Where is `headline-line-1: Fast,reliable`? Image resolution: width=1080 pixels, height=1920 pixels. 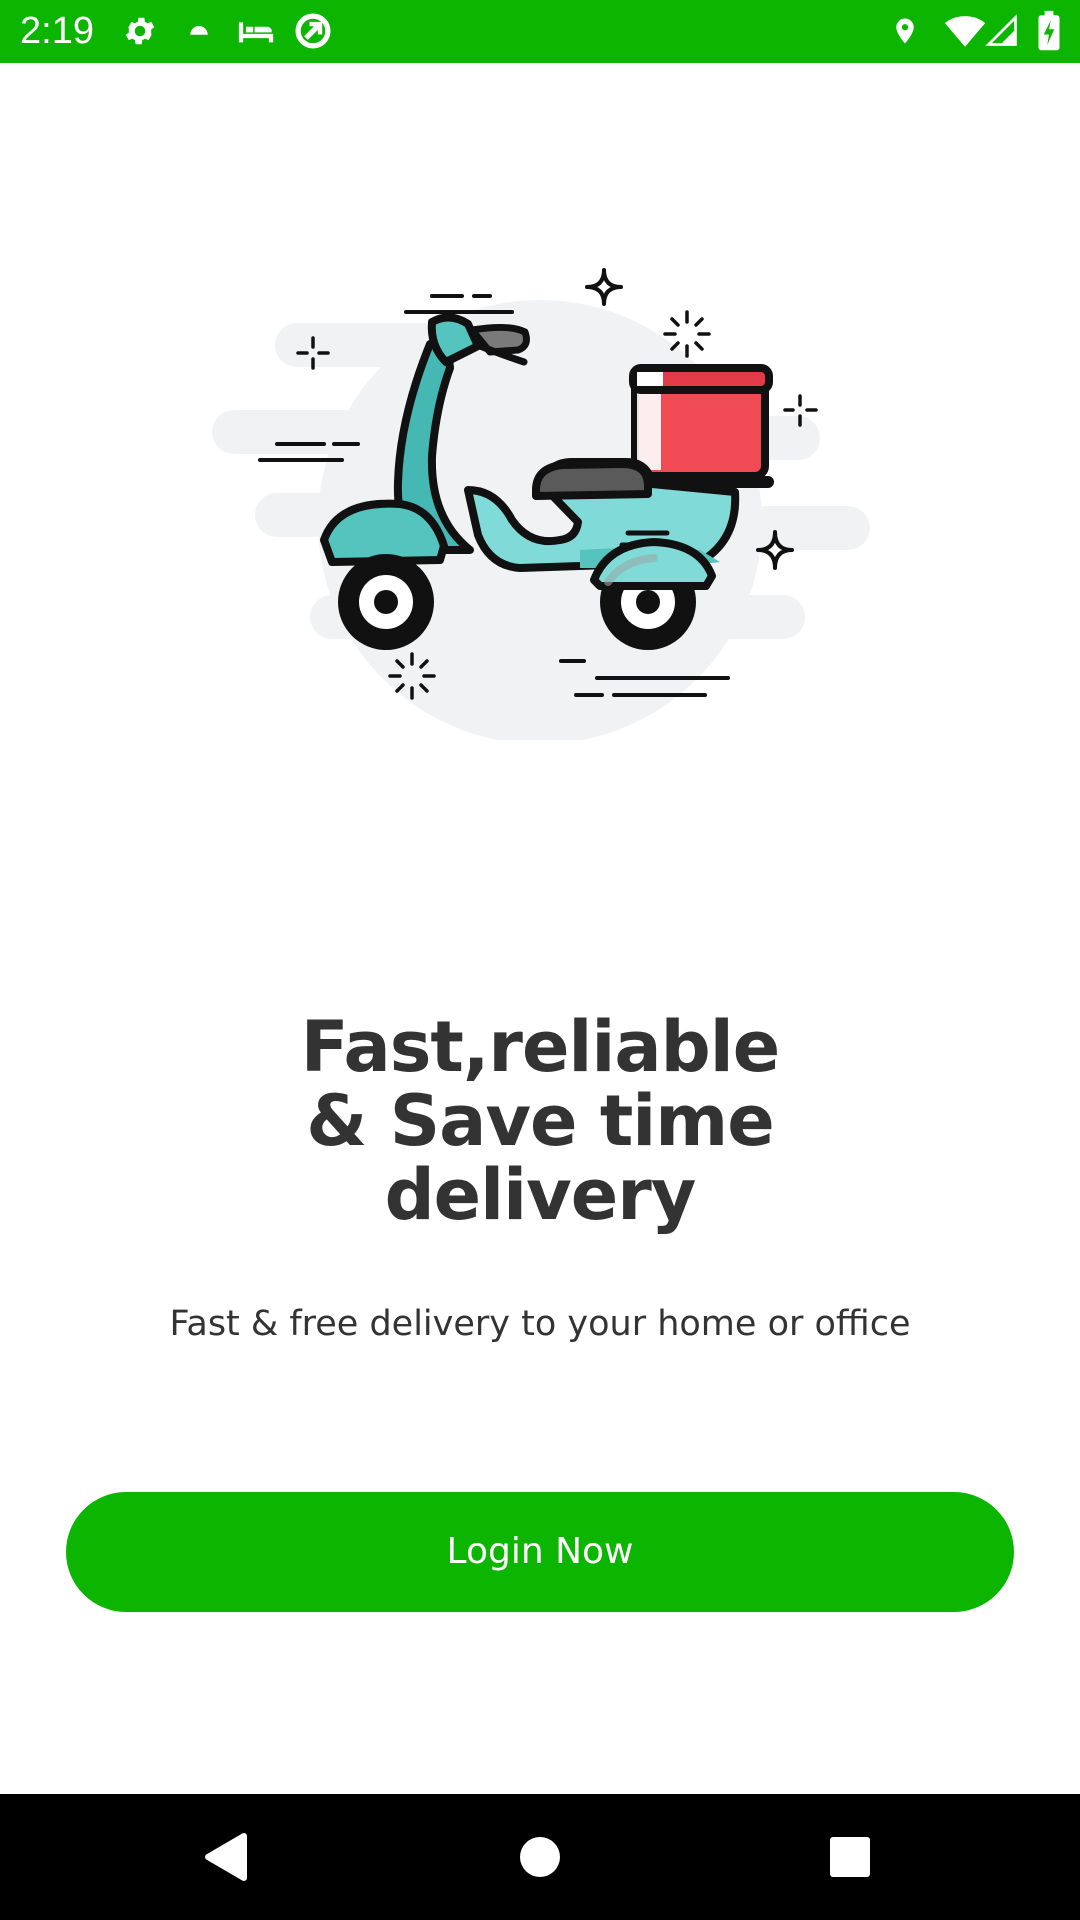
headline-line-1: Fast,reliable is located at coordinates (540, 1047).